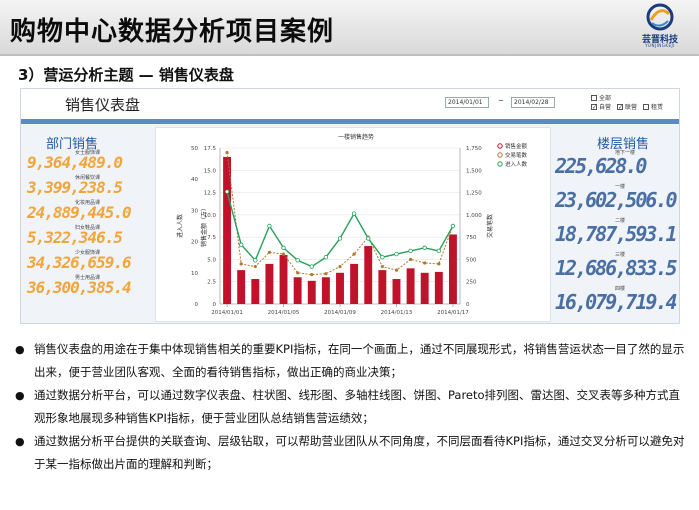 This screenshot has height=510, width=699. I want to click on right-y-axis-label: 交易笔数, so click(490, 226).